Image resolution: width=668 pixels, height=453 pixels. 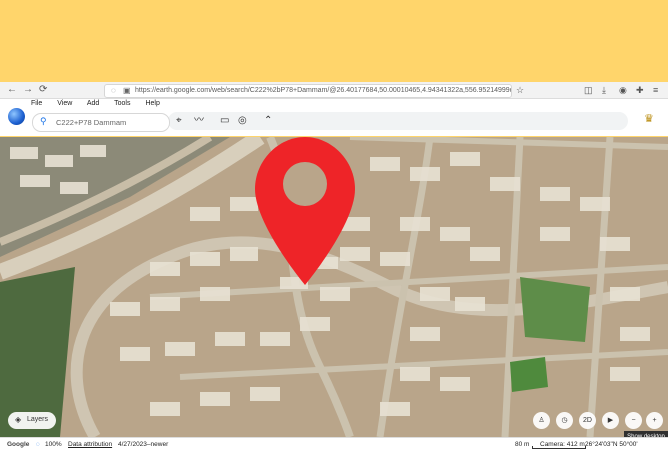 What do you see at coordinates (541, 420) in the screenshot?
I see `pegman-icon: ♙` at bounding box center [541, 420].